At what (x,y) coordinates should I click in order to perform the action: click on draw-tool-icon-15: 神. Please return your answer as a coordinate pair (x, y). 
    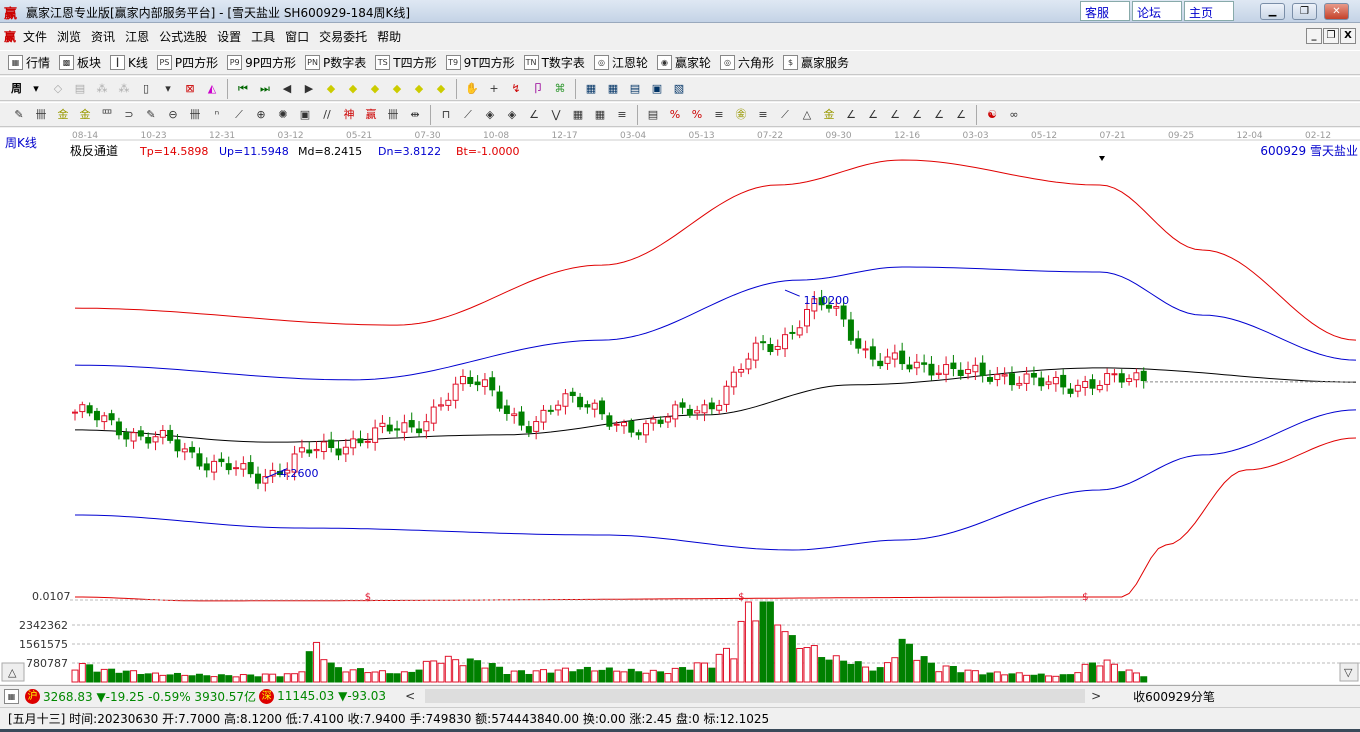
    Looking at the image, I should click on (349, 115).